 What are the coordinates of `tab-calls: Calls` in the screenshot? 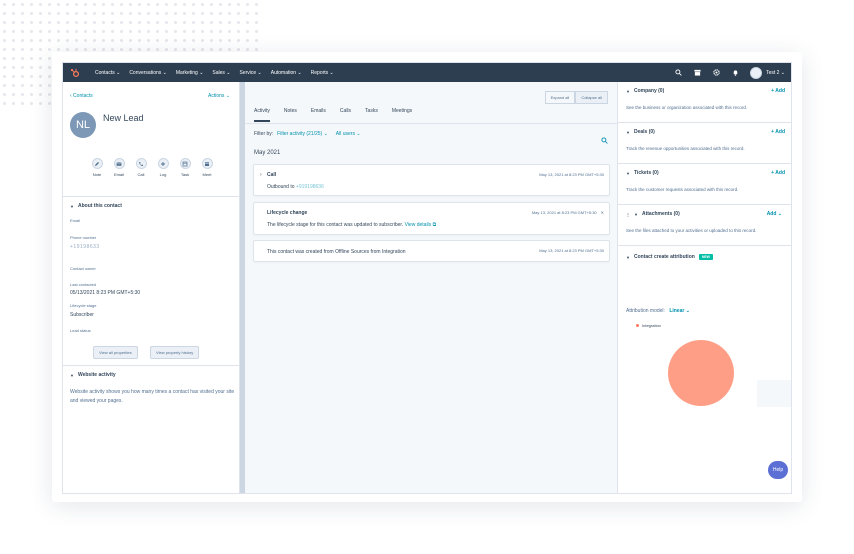 It's located at (345, 115).